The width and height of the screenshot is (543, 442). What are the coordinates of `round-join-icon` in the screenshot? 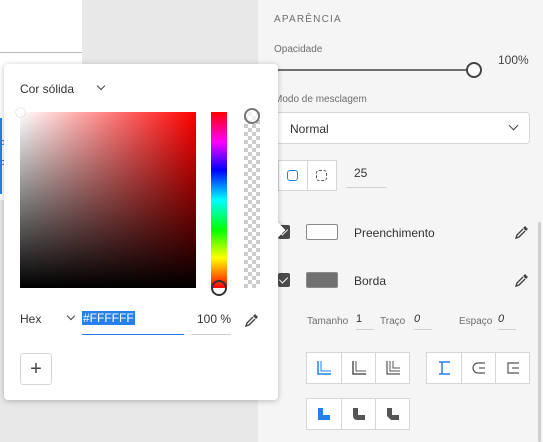 It's located at (359, 414).